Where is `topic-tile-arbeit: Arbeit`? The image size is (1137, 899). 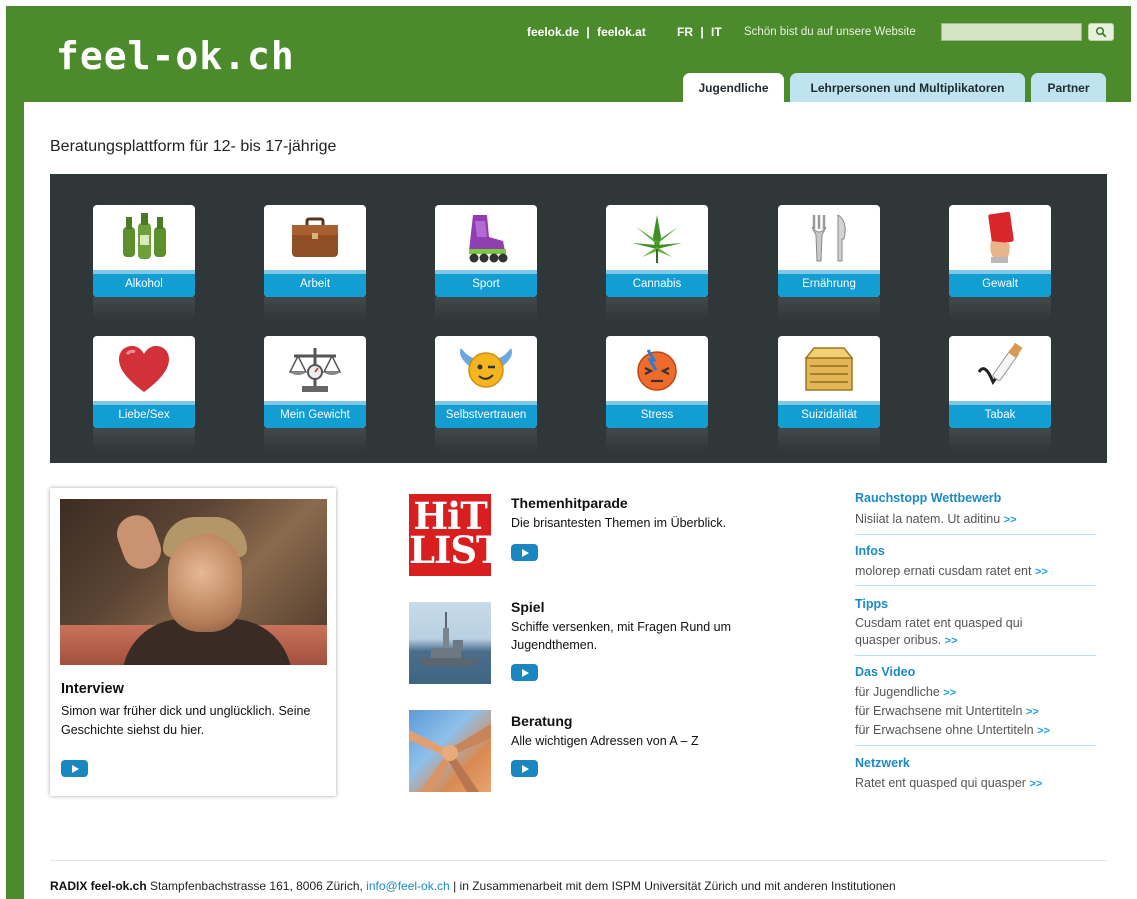 topic-tile-arbeit: Arbeit is located at coordinates (315, 251).